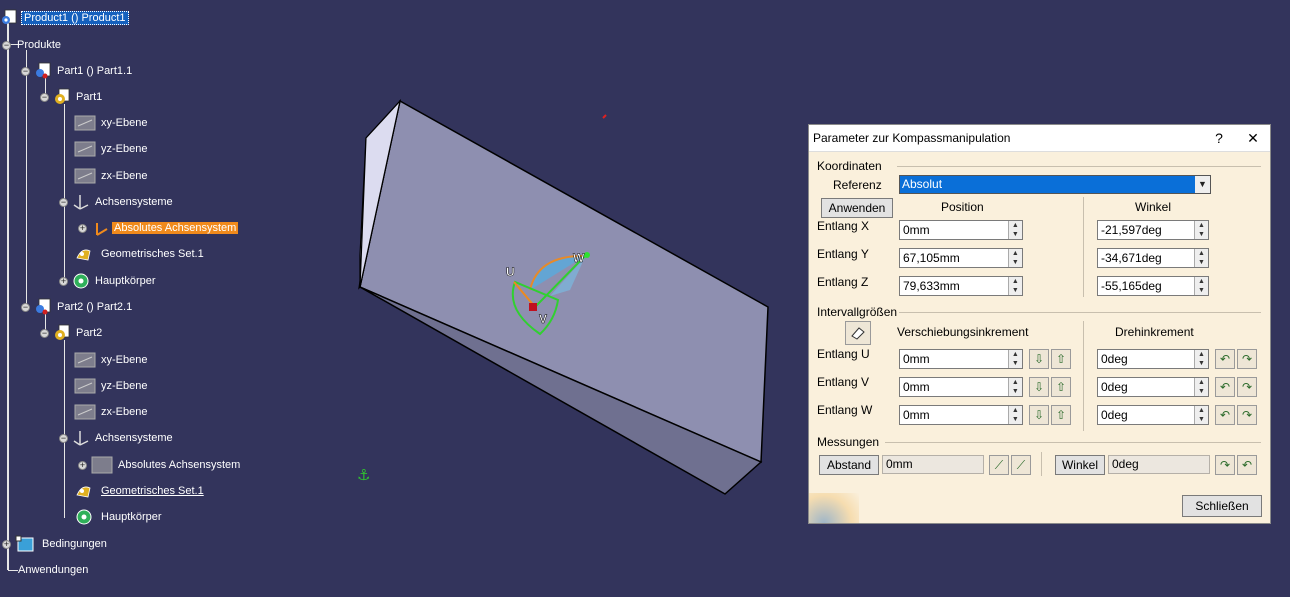 Image resolution: width=1290 pixels, height=597 pixels. What do you see at coordinates (1247, 387) in the screenshot?
I see `rot-v-cw-icon: ↷` at bounding box center [1247, 387].